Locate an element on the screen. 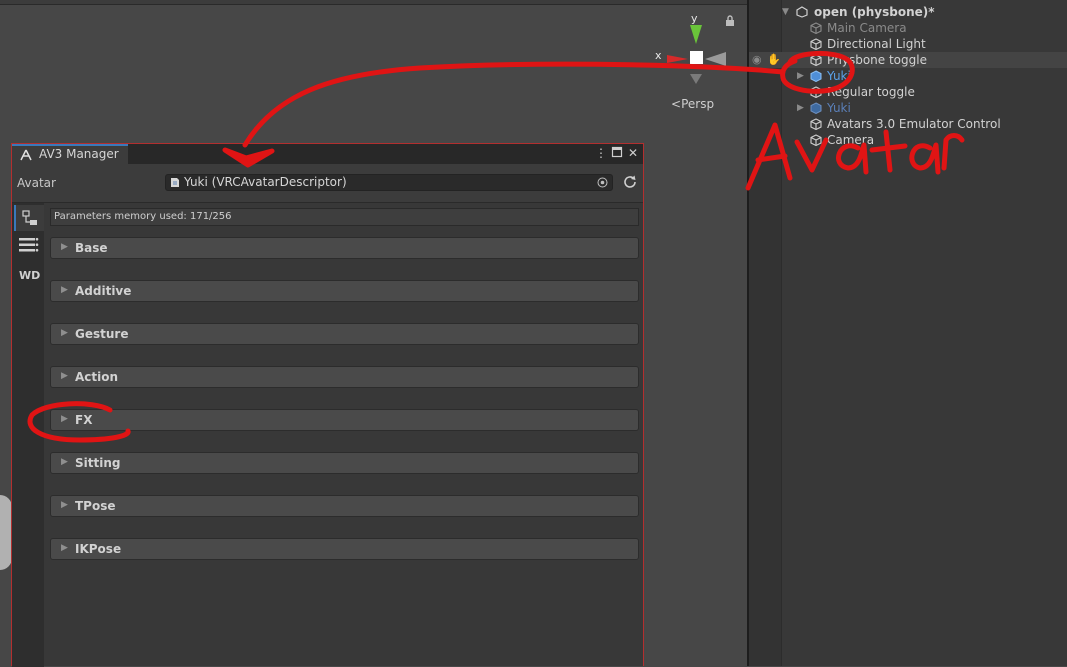  hierarchy-item-label: Main Camera is located at coordinates (867, 28).